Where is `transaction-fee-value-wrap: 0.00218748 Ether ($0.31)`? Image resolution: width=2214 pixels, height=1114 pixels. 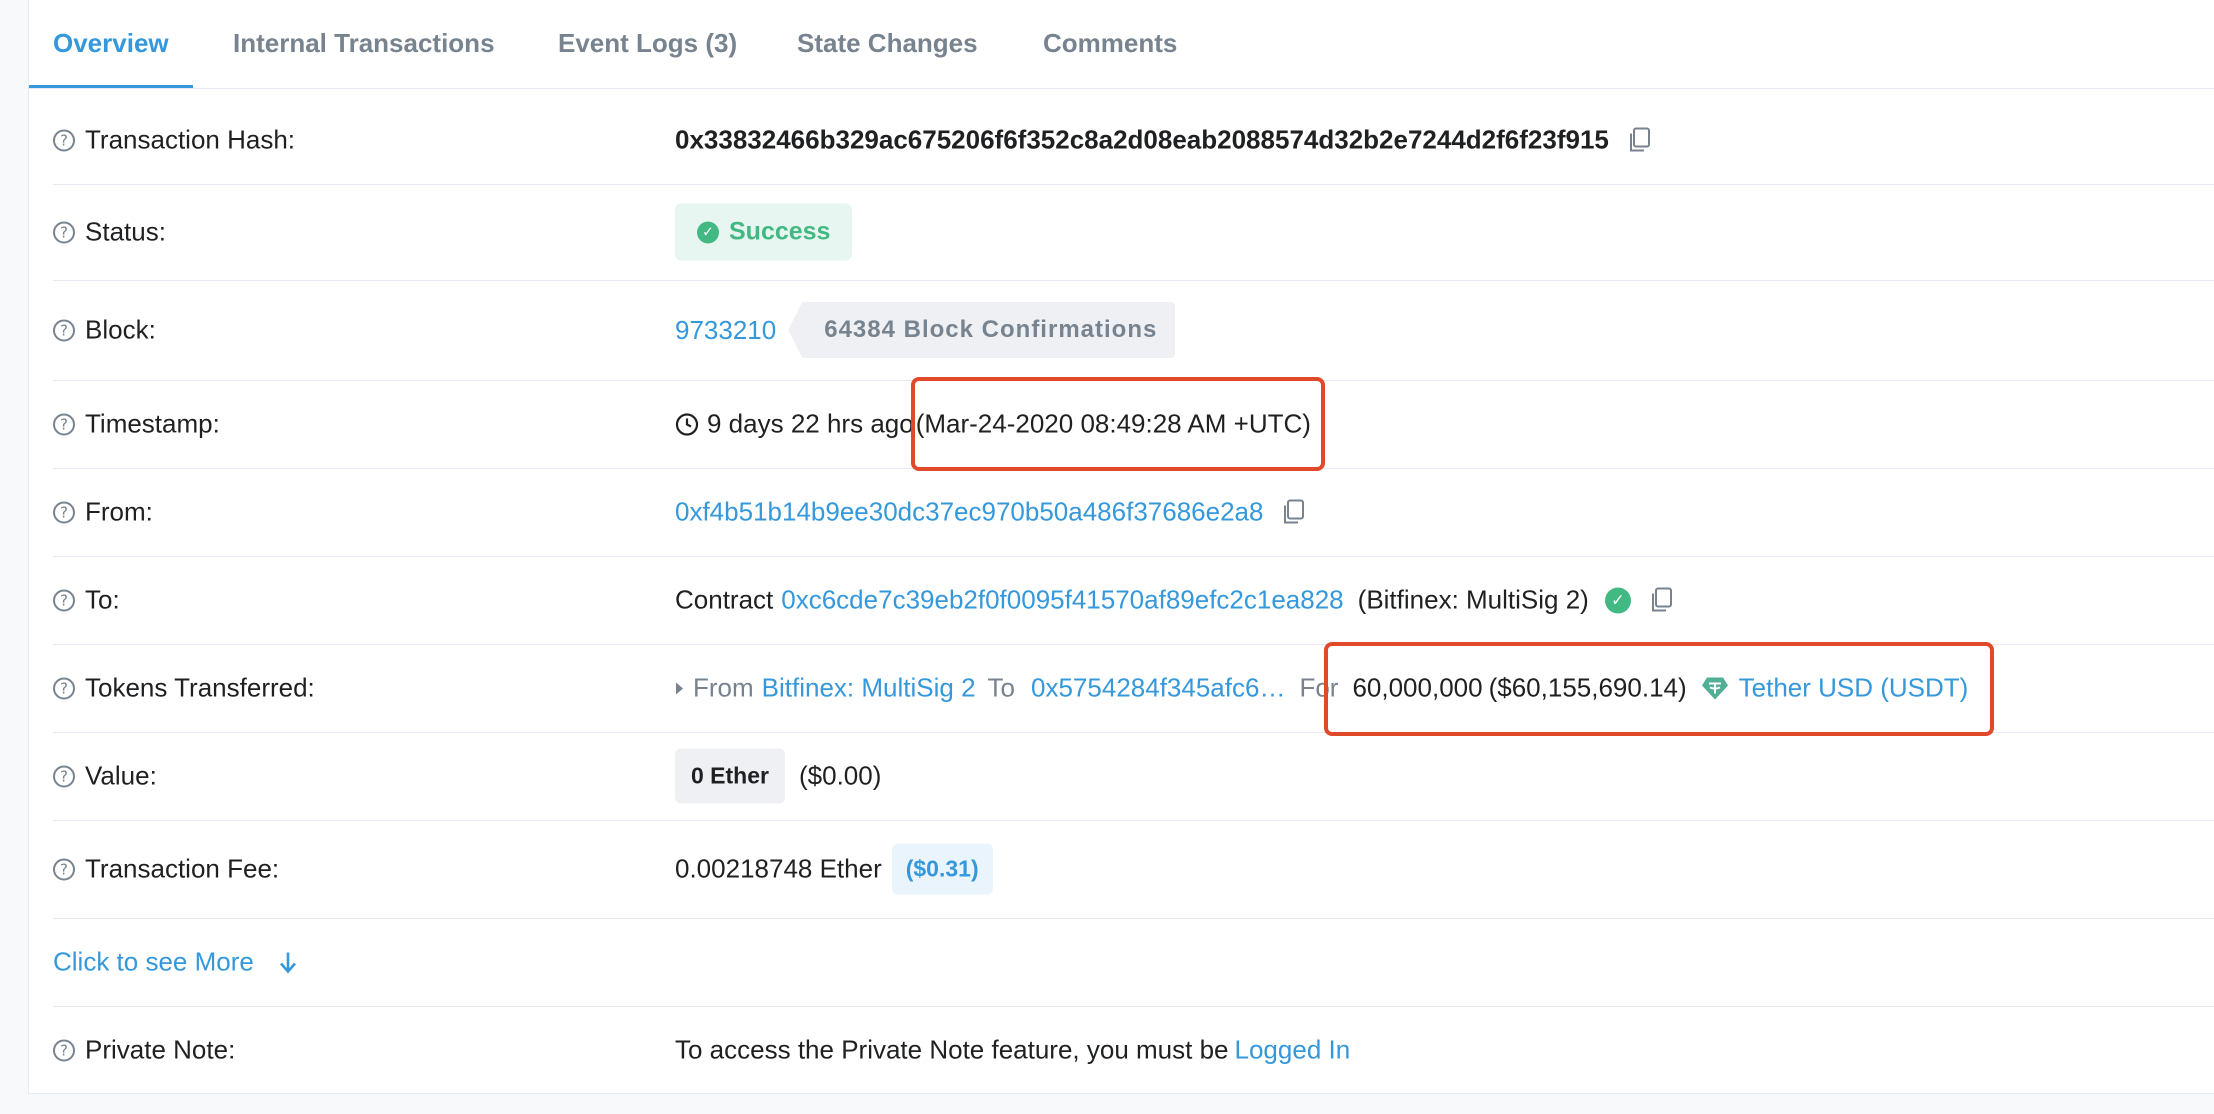 transaction-fee-value-wrap: 0.00218748 Ether ($0.31) is located at coordinates (834, 869).